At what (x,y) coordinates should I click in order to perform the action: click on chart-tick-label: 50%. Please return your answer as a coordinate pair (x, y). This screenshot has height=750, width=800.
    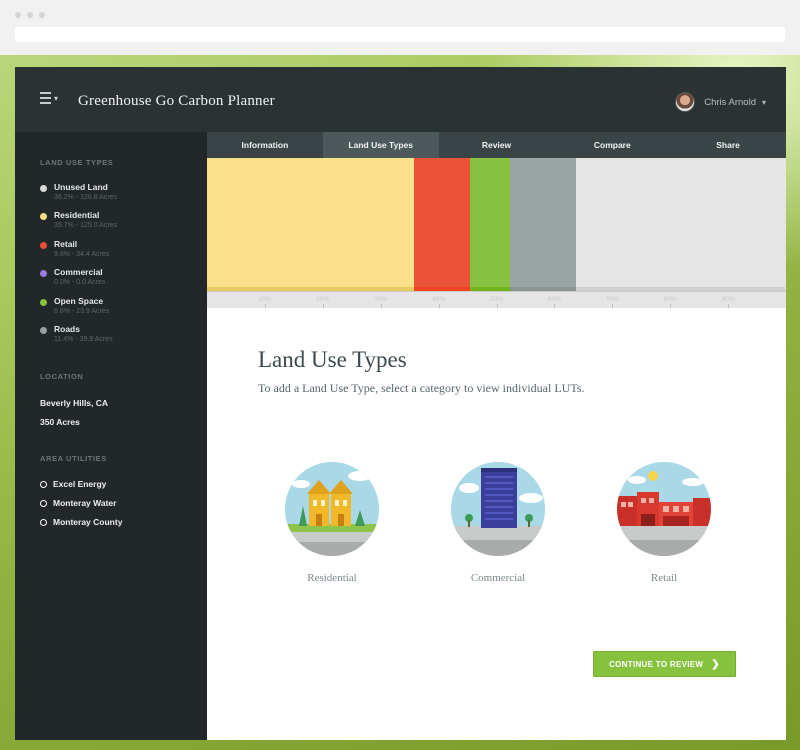
    Looking at the image, I should click on (496, 299).